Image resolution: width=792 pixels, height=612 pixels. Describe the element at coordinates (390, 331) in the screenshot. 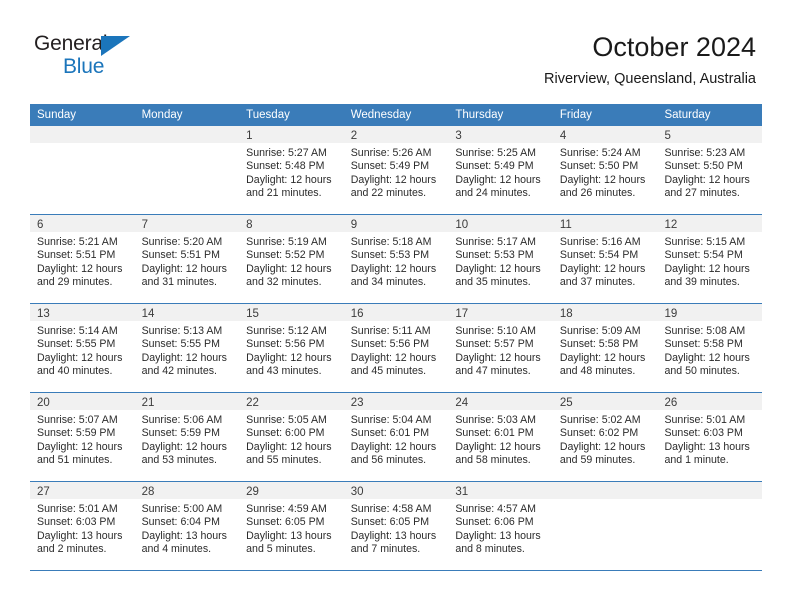

I see `sunrise-text: Sunrise: 5:11 AM` at that location.